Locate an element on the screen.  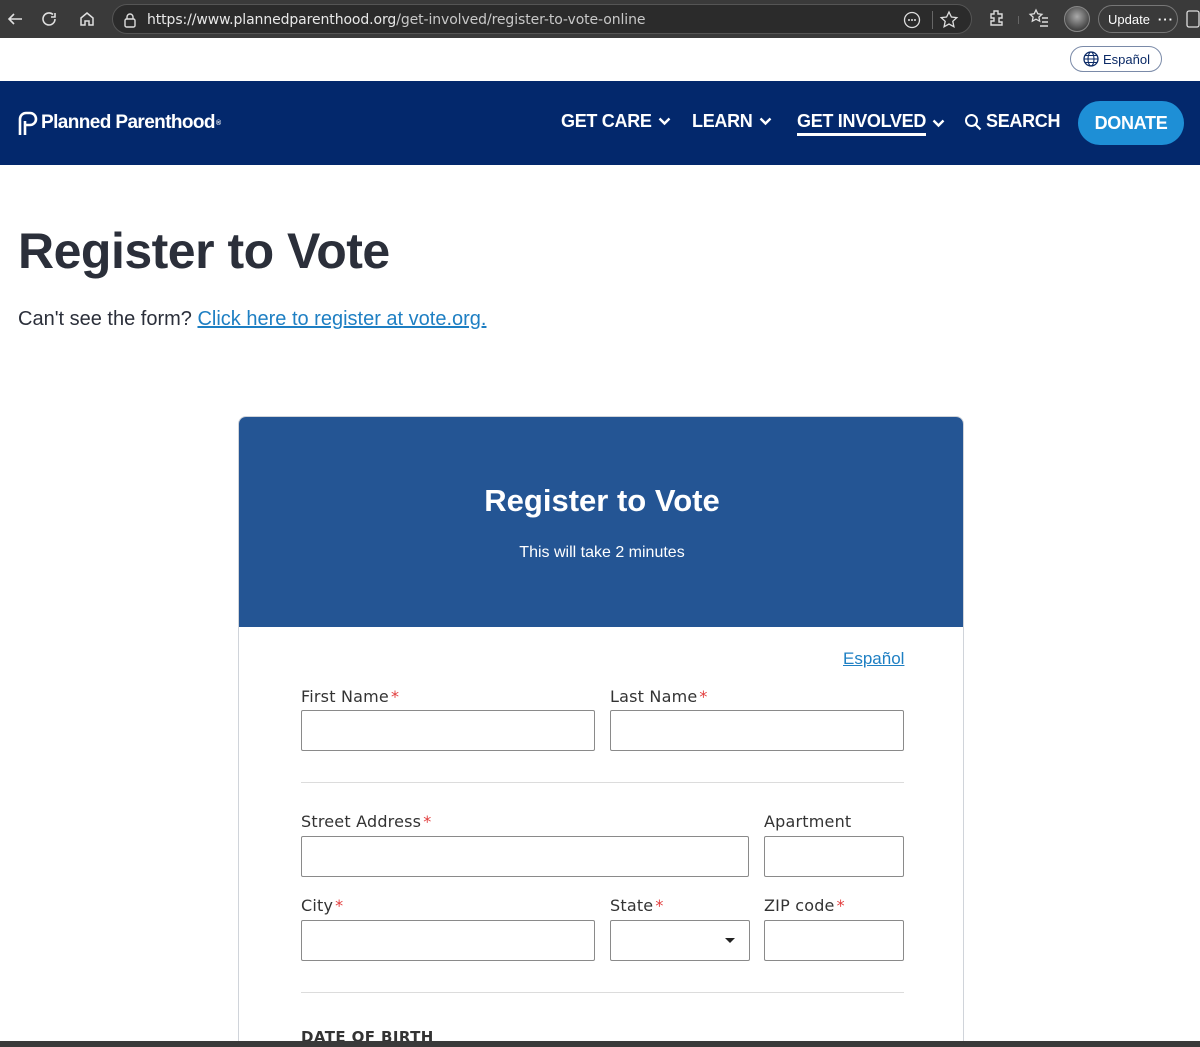
first-name-input is located at coordinates (448, 730).